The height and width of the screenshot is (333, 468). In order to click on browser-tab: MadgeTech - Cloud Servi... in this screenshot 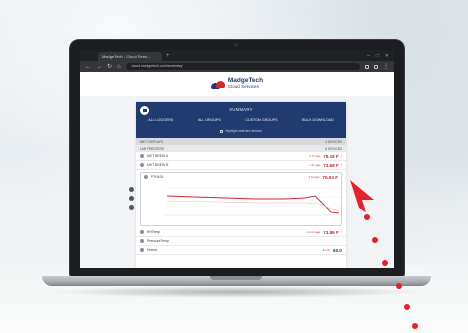, I will do `click(130, 56)`.